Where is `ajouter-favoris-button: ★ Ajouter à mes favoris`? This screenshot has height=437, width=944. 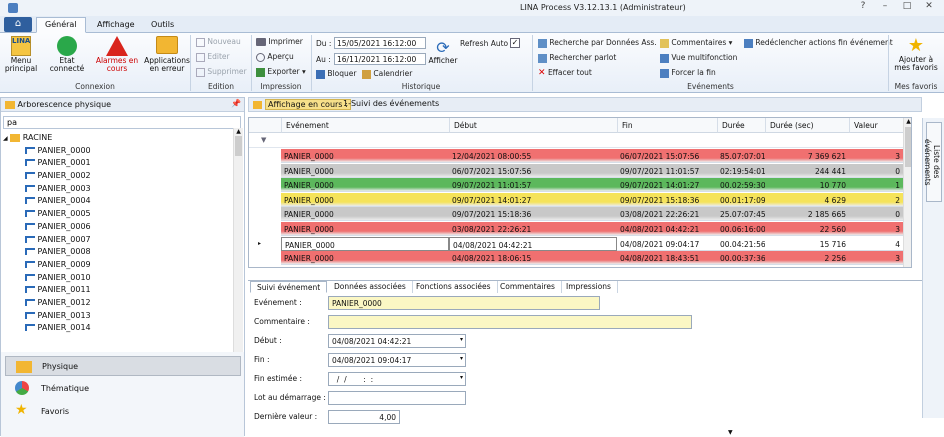 ajouter-favoris-button: ★ Ajouter à mes favoris is located at coordinates (916, 54).